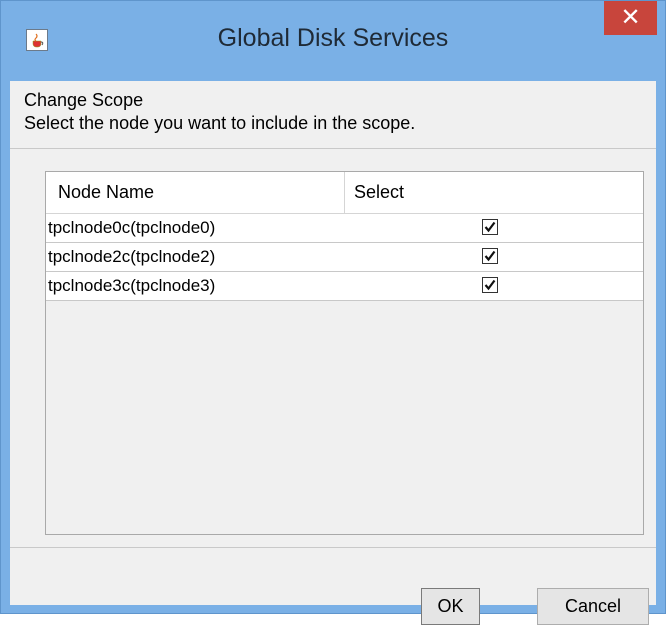  I want to click on node-name-cell: tpclnode2c(tpclnode2), so click(132, 256).